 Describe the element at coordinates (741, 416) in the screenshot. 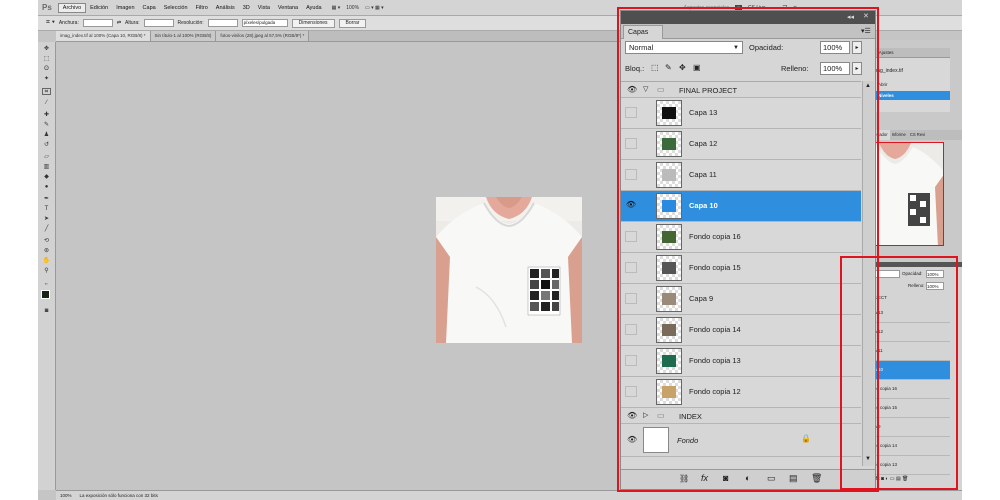

I see `group-row-index: 👁 ▷ ▭ INDEX` at that location.